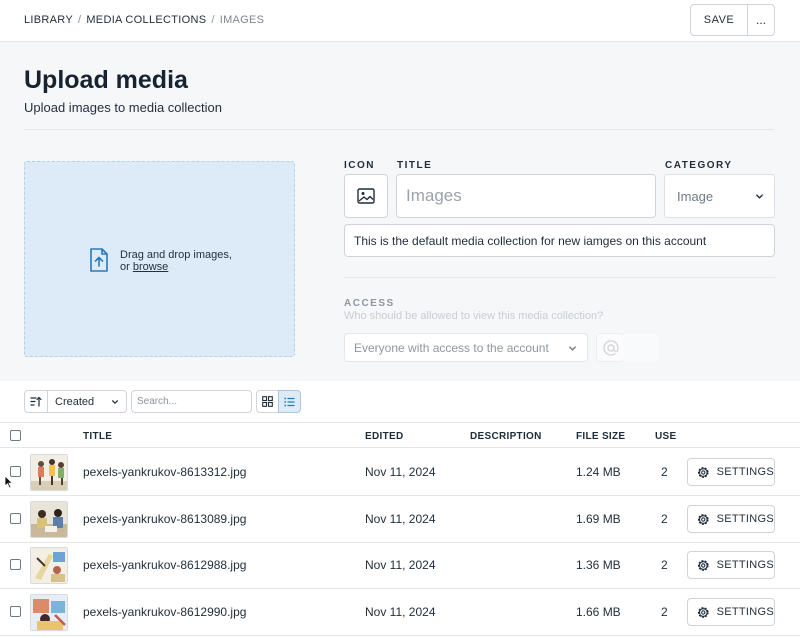  I want to click on at-sign-icon, so click(610, 347).